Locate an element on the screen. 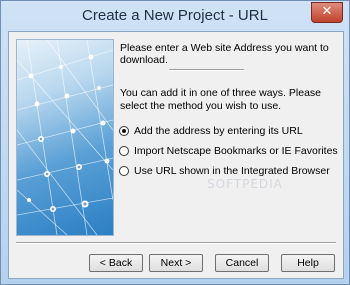  close-button: ✕ is located at coordinates (327, 12).